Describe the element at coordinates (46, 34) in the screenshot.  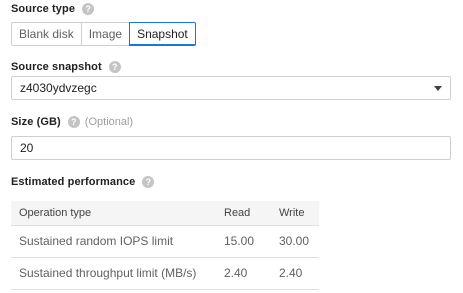
I see `blank-disk-option: Blank disk` at that location.